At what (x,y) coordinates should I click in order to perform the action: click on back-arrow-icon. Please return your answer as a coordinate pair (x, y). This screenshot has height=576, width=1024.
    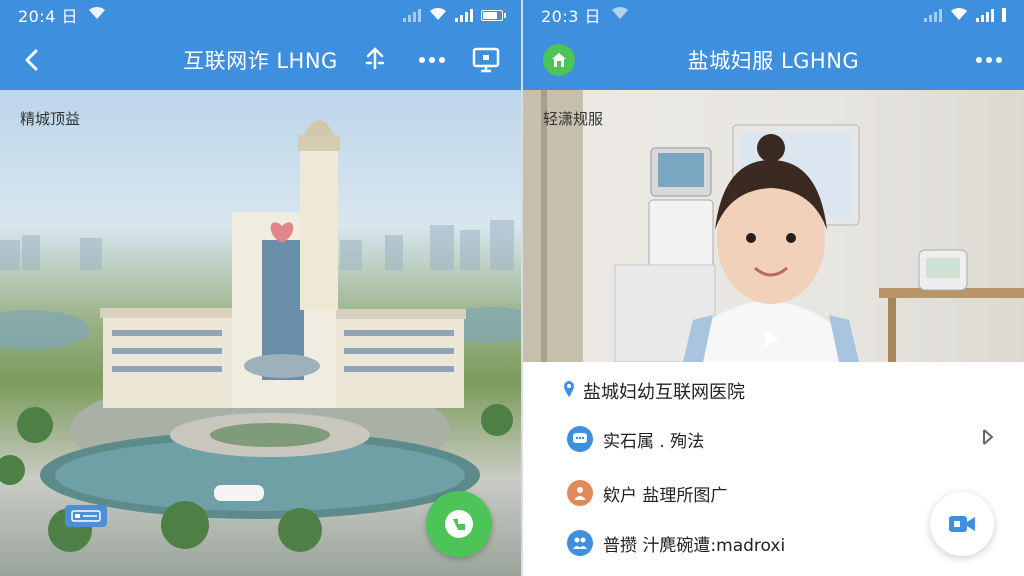
    Looking at the image, I should click on (32, 60).